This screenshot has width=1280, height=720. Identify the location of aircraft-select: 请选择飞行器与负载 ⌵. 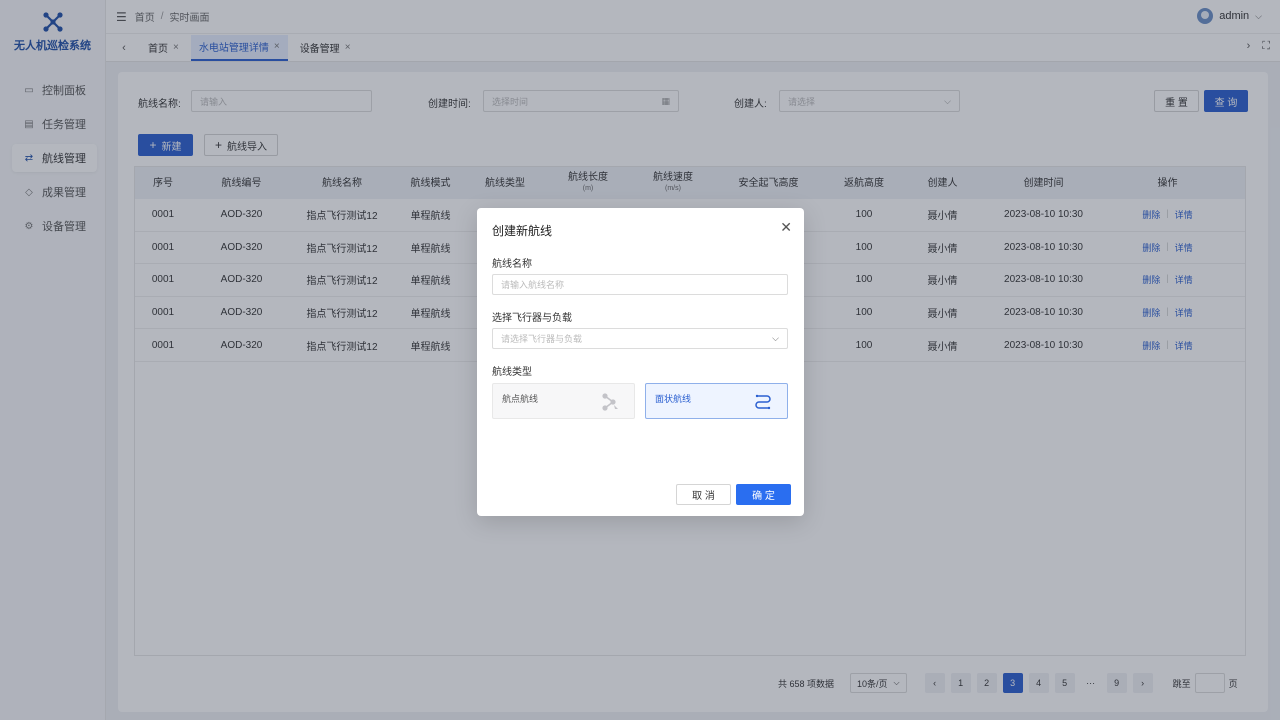
(640, 338).